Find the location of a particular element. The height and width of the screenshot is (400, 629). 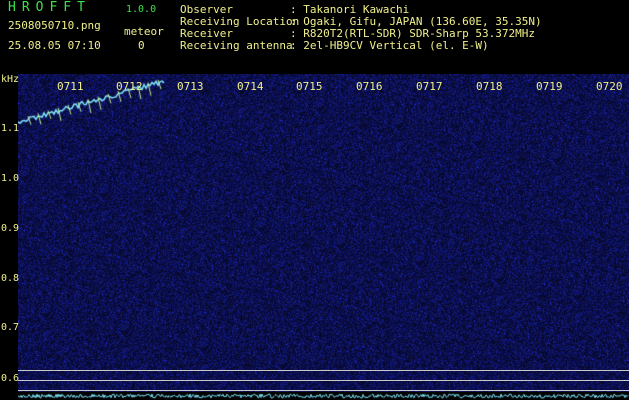

time-tick-label: 0718 is located at coordinates (489, 86).